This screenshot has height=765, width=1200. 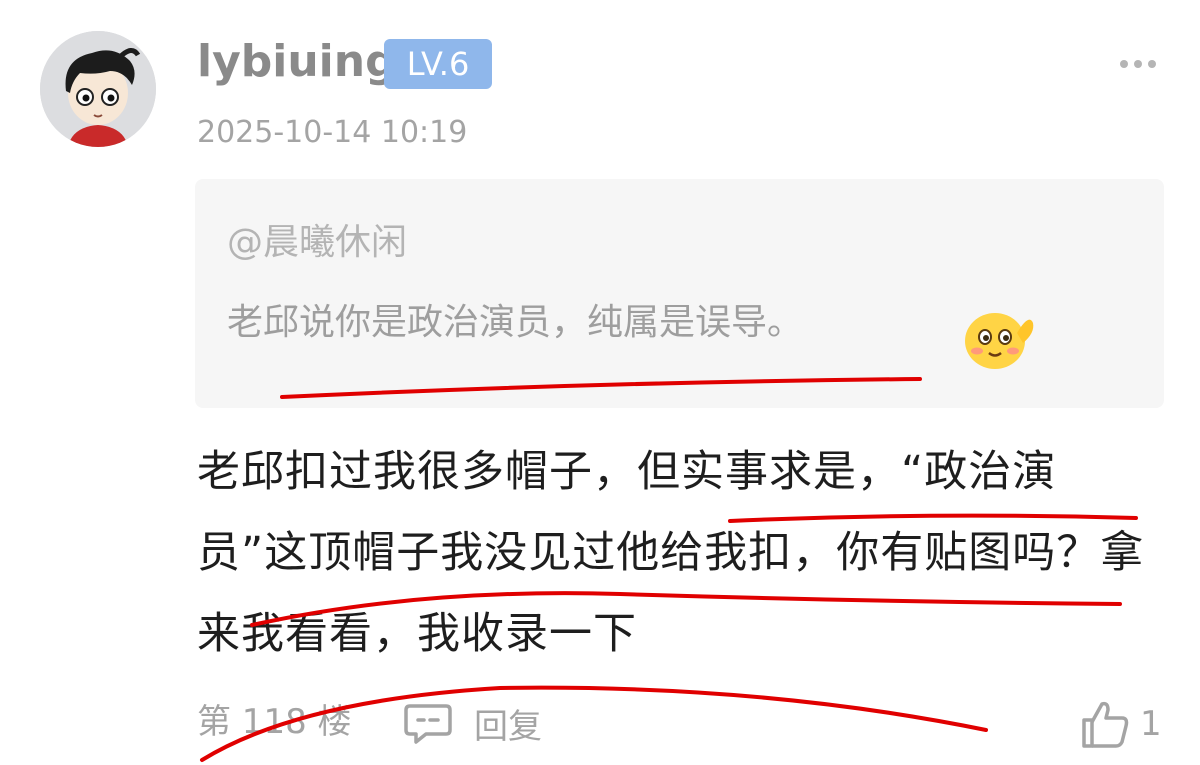 I want to click on quote-text: 老邱说你是政治演员，纯属是误导。, so click(x=515, y=322).